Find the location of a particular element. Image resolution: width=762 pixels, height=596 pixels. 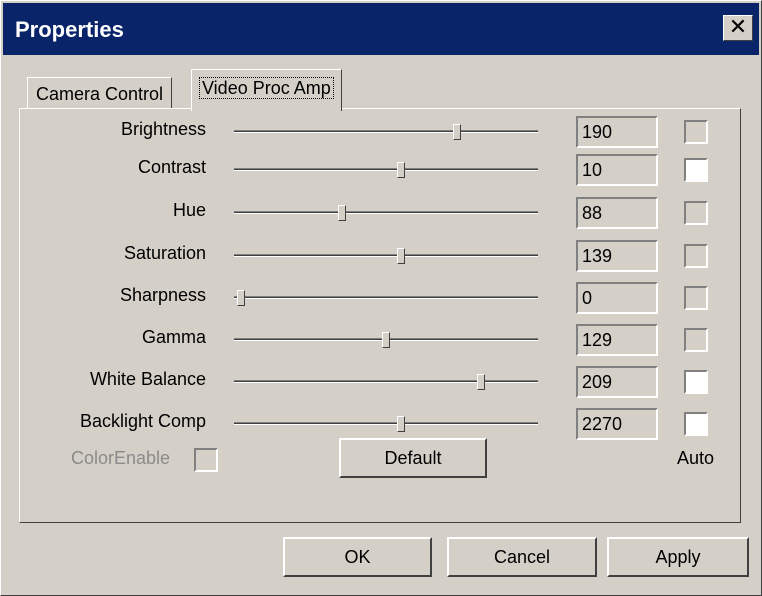

ok-button: OK is located at coordinates (357, 557).